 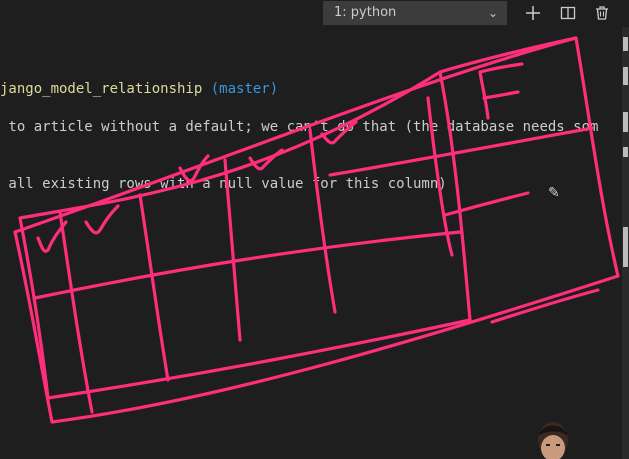 I want to click on terminal-selector: 1: python ⌄, so click(x=415, y=13).